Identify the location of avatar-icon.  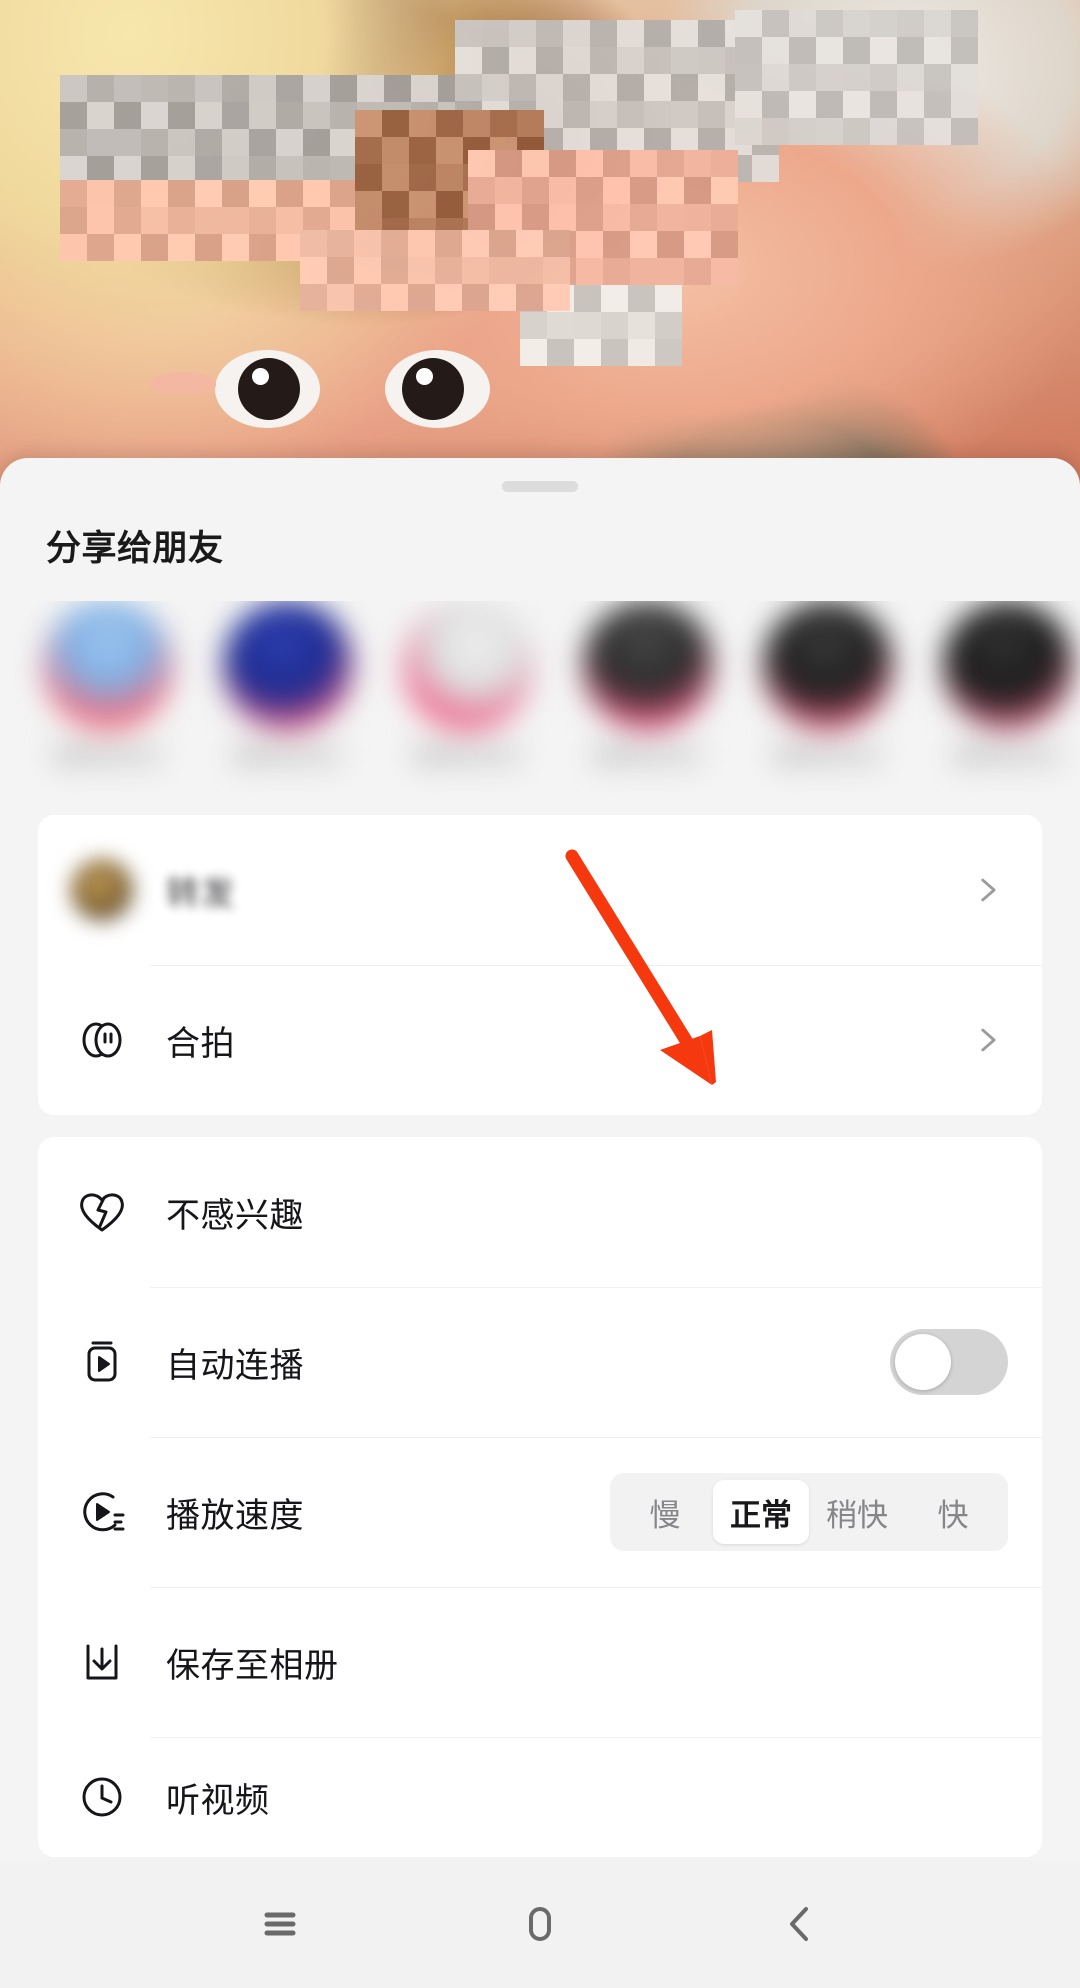
(102, 890).